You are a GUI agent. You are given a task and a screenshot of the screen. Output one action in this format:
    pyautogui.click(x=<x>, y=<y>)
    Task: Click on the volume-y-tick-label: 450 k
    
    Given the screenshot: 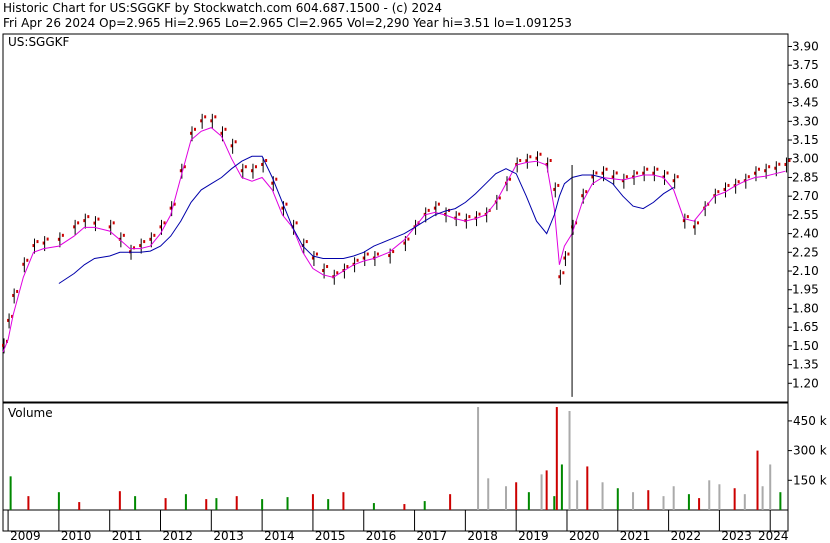 What is the action you would take?
    pyautogui.click(x=810, y=421)
    